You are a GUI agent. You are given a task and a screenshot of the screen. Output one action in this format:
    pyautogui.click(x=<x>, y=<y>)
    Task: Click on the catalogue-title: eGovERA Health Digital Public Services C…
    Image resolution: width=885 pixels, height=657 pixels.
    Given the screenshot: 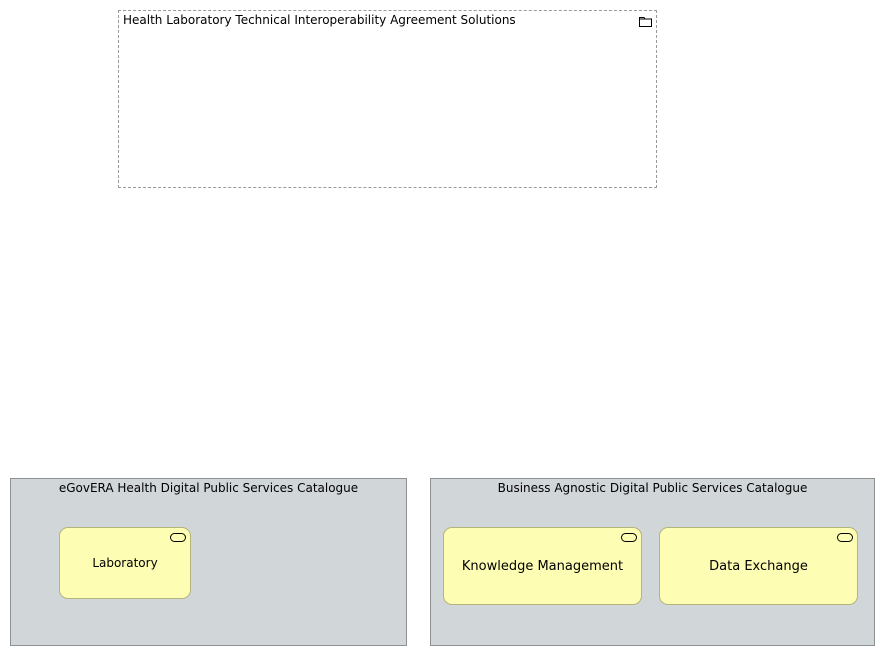 What is the action you would take?
    pyautogui.click(x=208, y=488)
    